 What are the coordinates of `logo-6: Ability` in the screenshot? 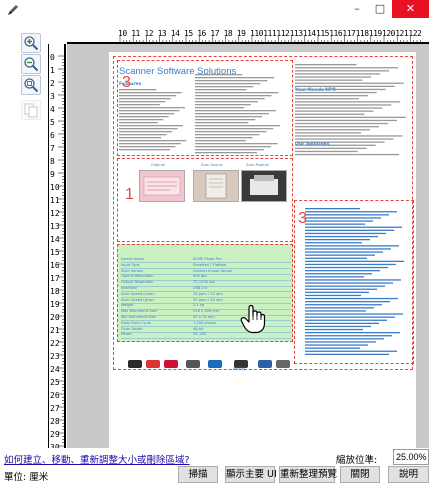 It's located at (241, 364).